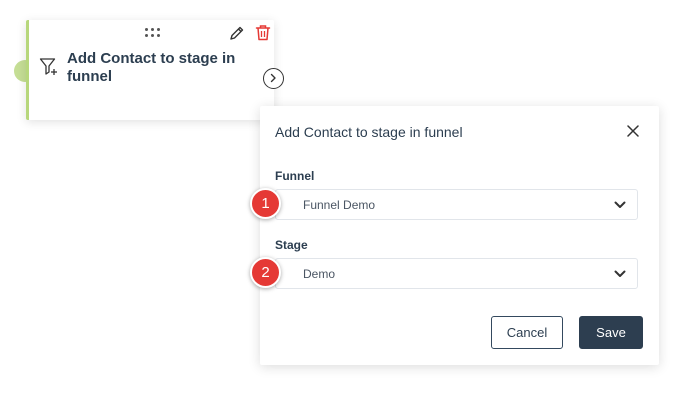 The image size is (690, 394). Describe the element at coordinates (527, 332) in the screenshot. I see `cancel-button: Cancel` at that location.